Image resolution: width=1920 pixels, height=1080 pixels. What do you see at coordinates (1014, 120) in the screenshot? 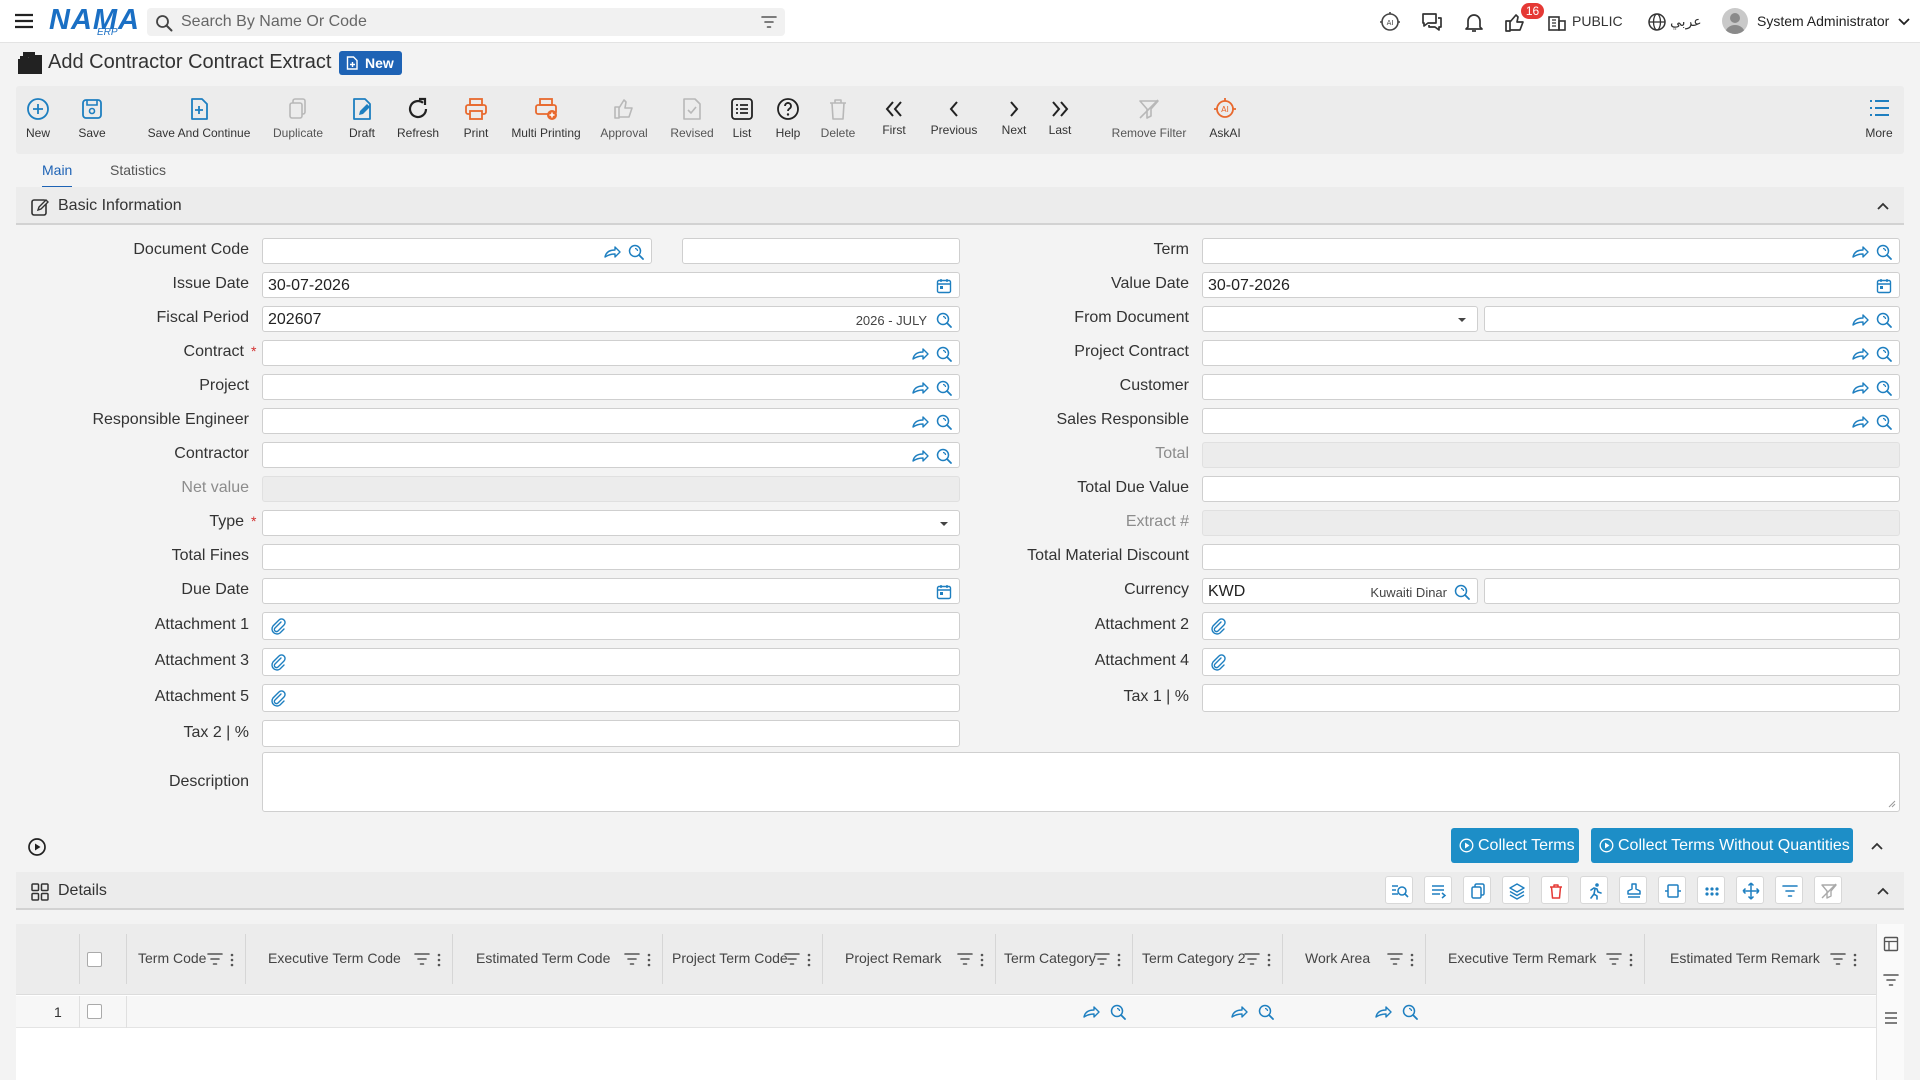
I see `next-record-button: Next` at bounding box center [1014, 120].